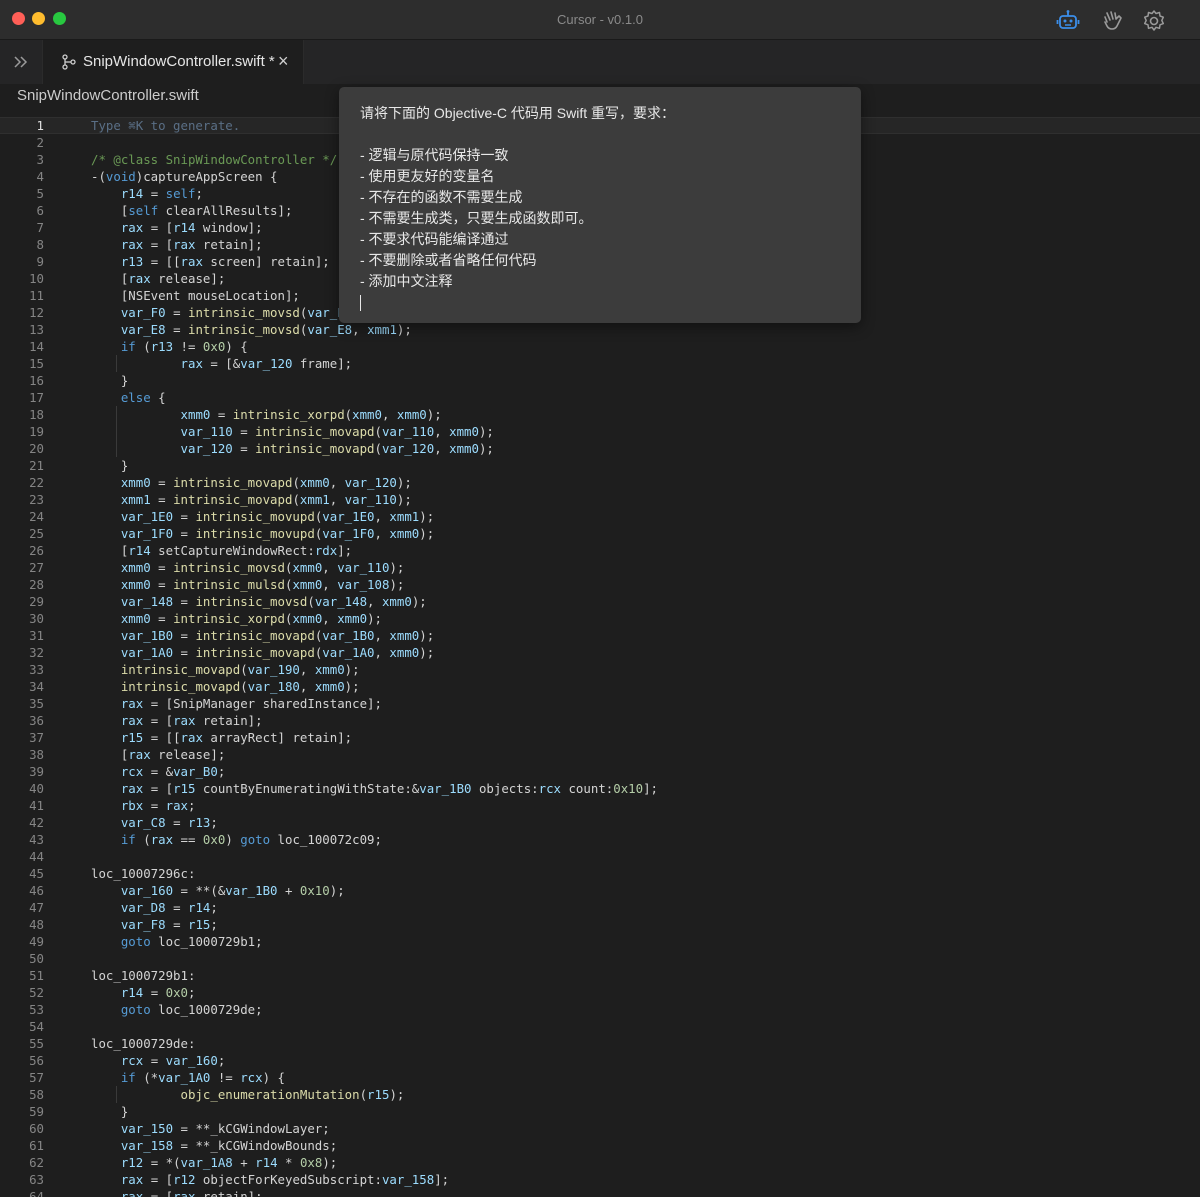 The image size is (1200, 1197). I want to click on line-number: 57, so click(36, 1077).